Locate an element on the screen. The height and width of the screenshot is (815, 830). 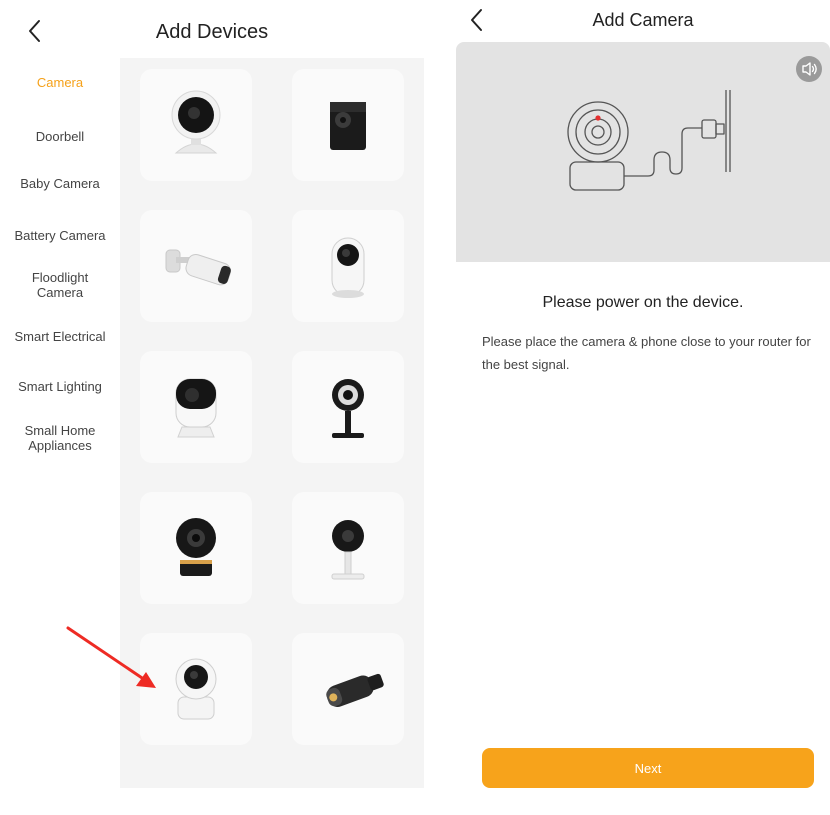
black-box-camera-icon is located at coordinates (348, 126).